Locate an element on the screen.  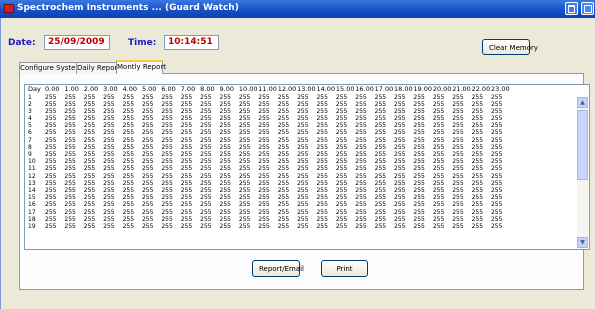
maximize-icon is located at coordinates (571, 8).